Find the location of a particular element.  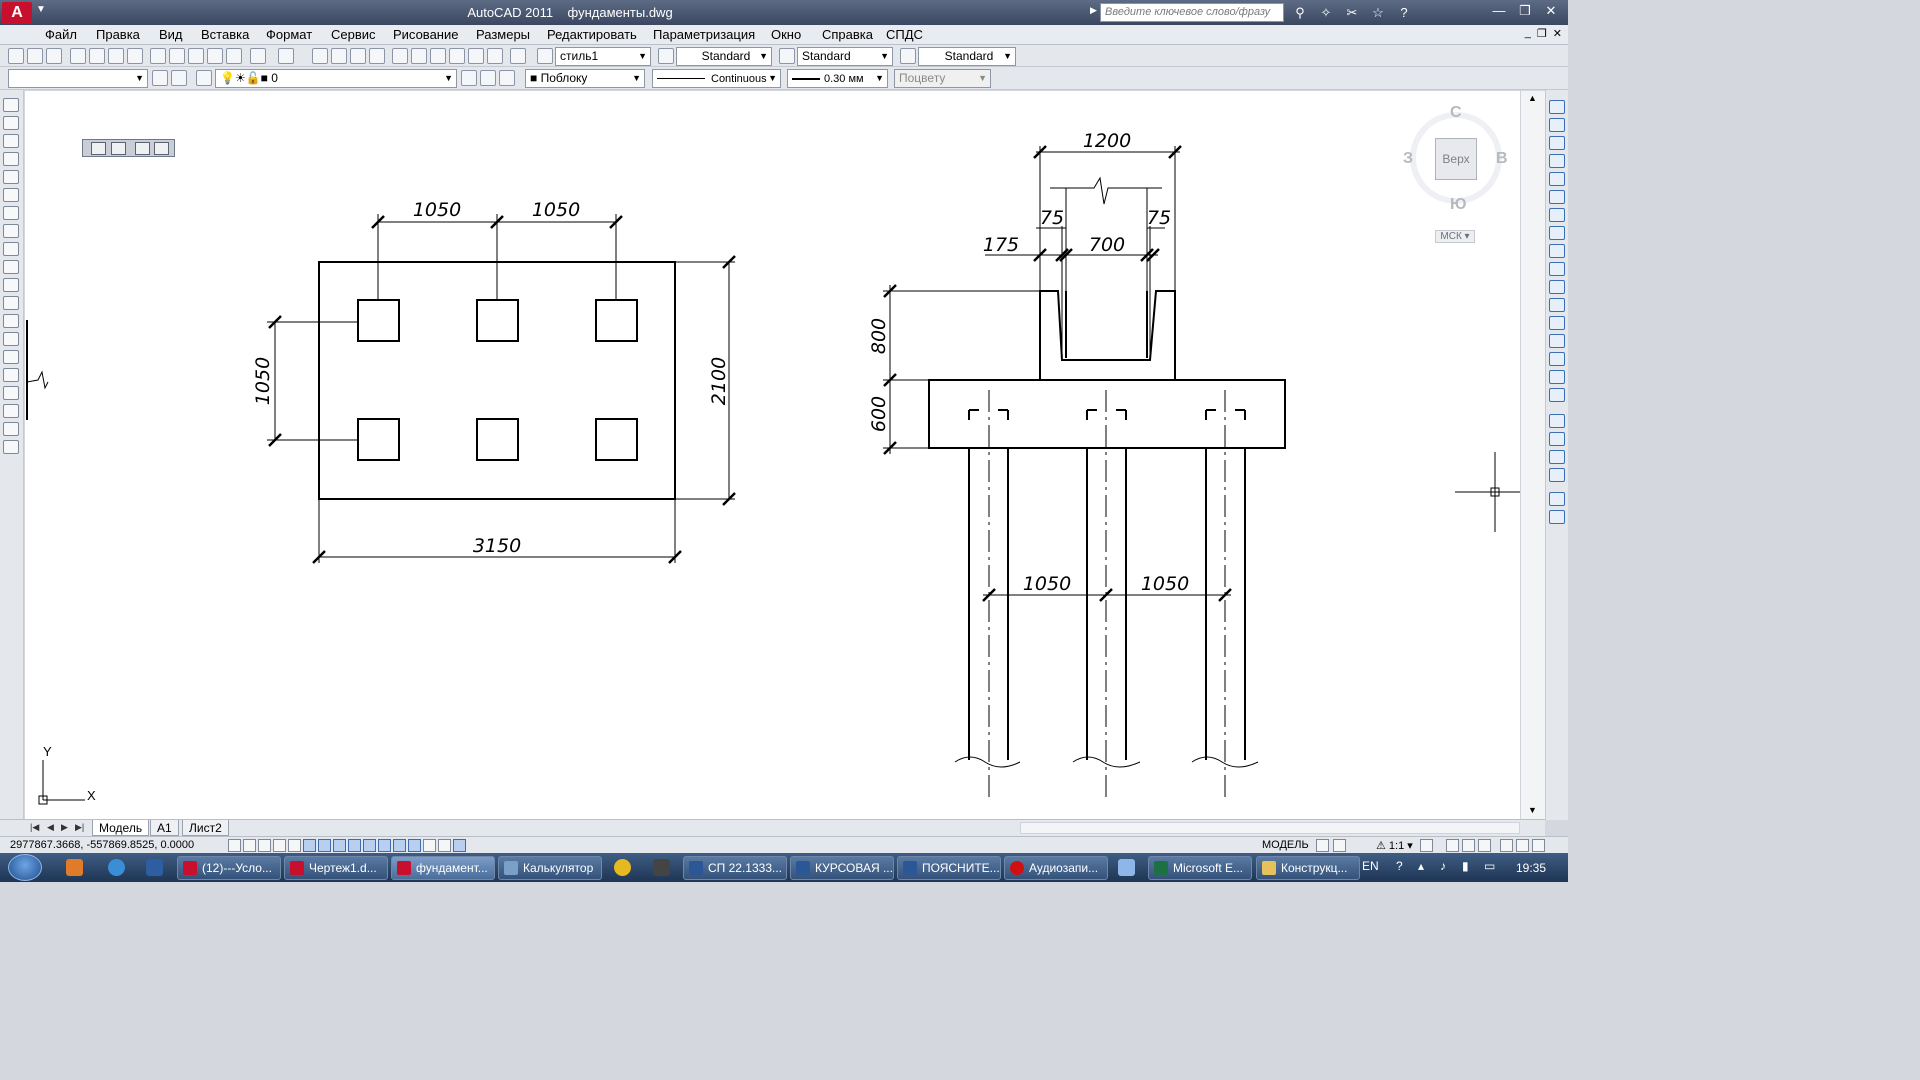

layout-copy-icon is located at coordinates (118, 148).